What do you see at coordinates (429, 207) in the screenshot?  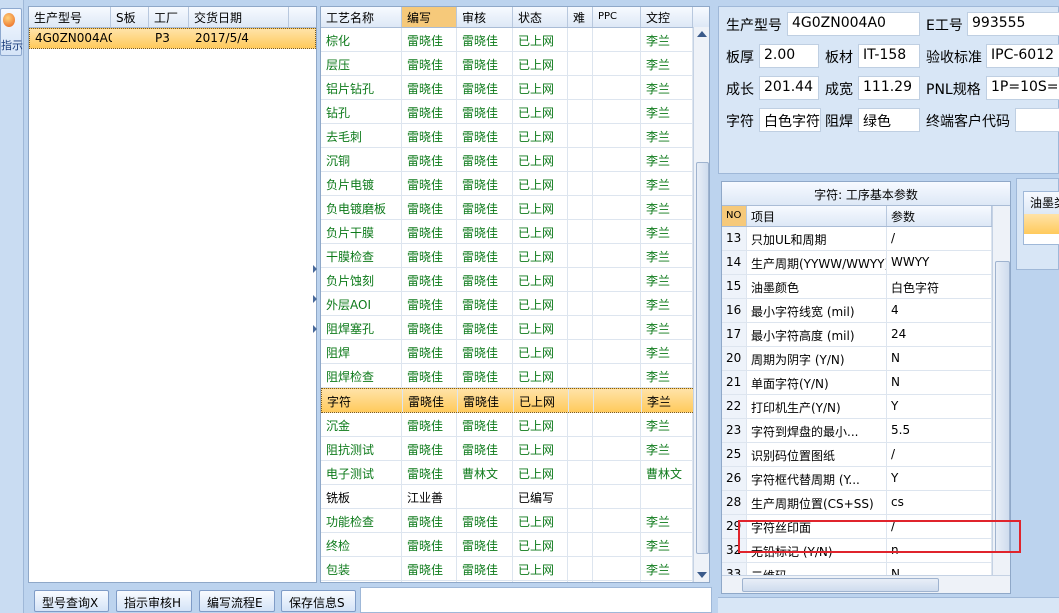 I see `cell-author: 雷晓佳` at bounding box center [429, 207].